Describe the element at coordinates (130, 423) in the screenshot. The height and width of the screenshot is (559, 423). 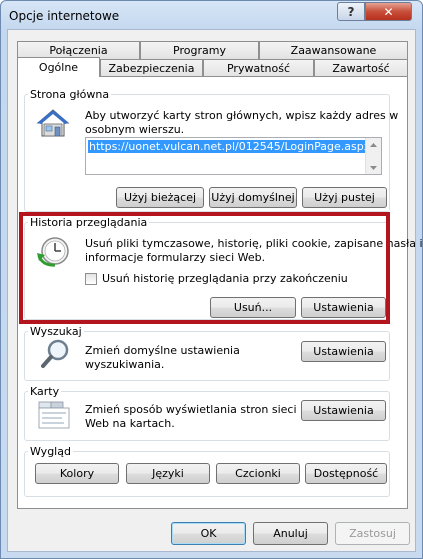
I see `tabs-description-line2: Web na kartach.` at that location.